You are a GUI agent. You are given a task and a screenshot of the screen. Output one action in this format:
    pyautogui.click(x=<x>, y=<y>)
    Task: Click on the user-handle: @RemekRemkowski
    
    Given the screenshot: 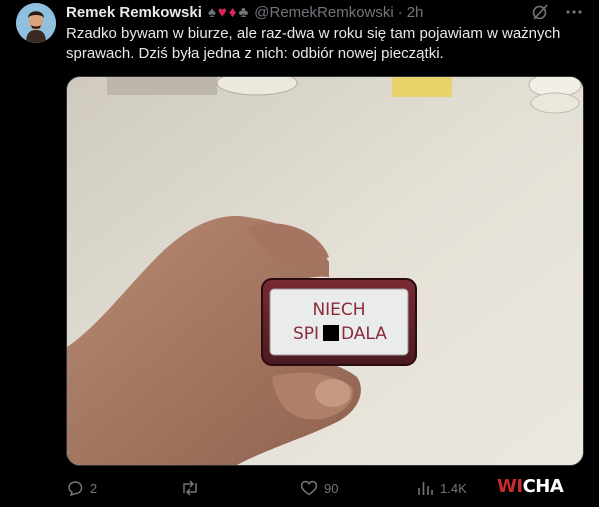 What is the action you would take?
    pyautogui.click(x=323, y=13)
    